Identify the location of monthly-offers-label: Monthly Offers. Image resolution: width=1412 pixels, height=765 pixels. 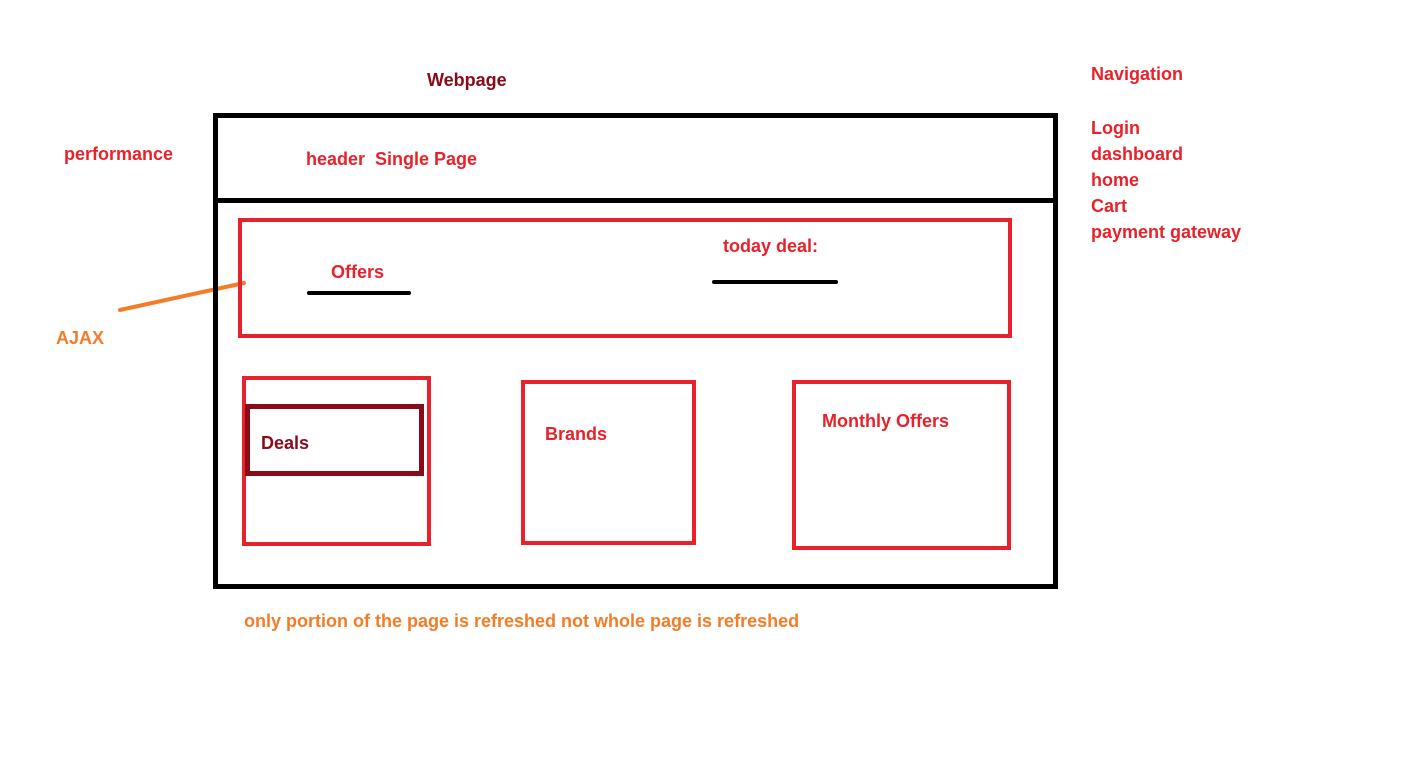
(886, 421).